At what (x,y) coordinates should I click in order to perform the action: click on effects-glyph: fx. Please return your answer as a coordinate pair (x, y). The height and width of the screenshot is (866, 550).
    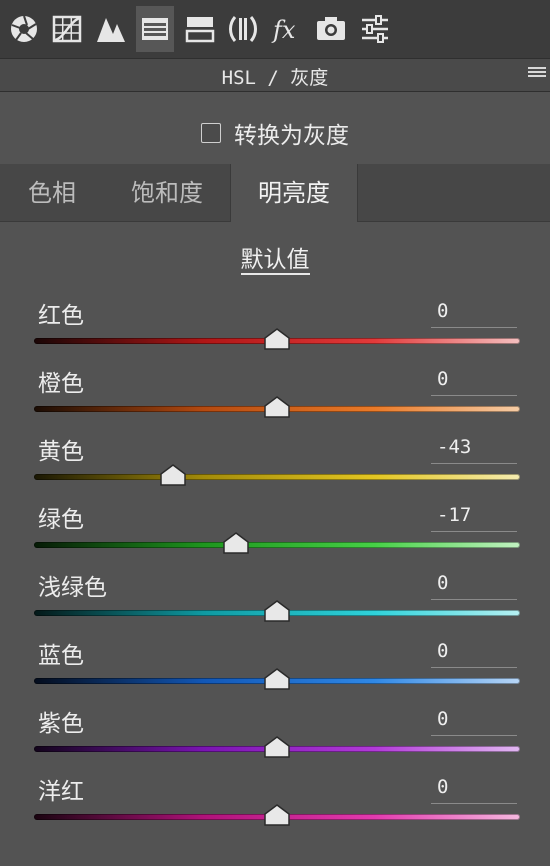
    Looking at the image, I should click on (283, 30).